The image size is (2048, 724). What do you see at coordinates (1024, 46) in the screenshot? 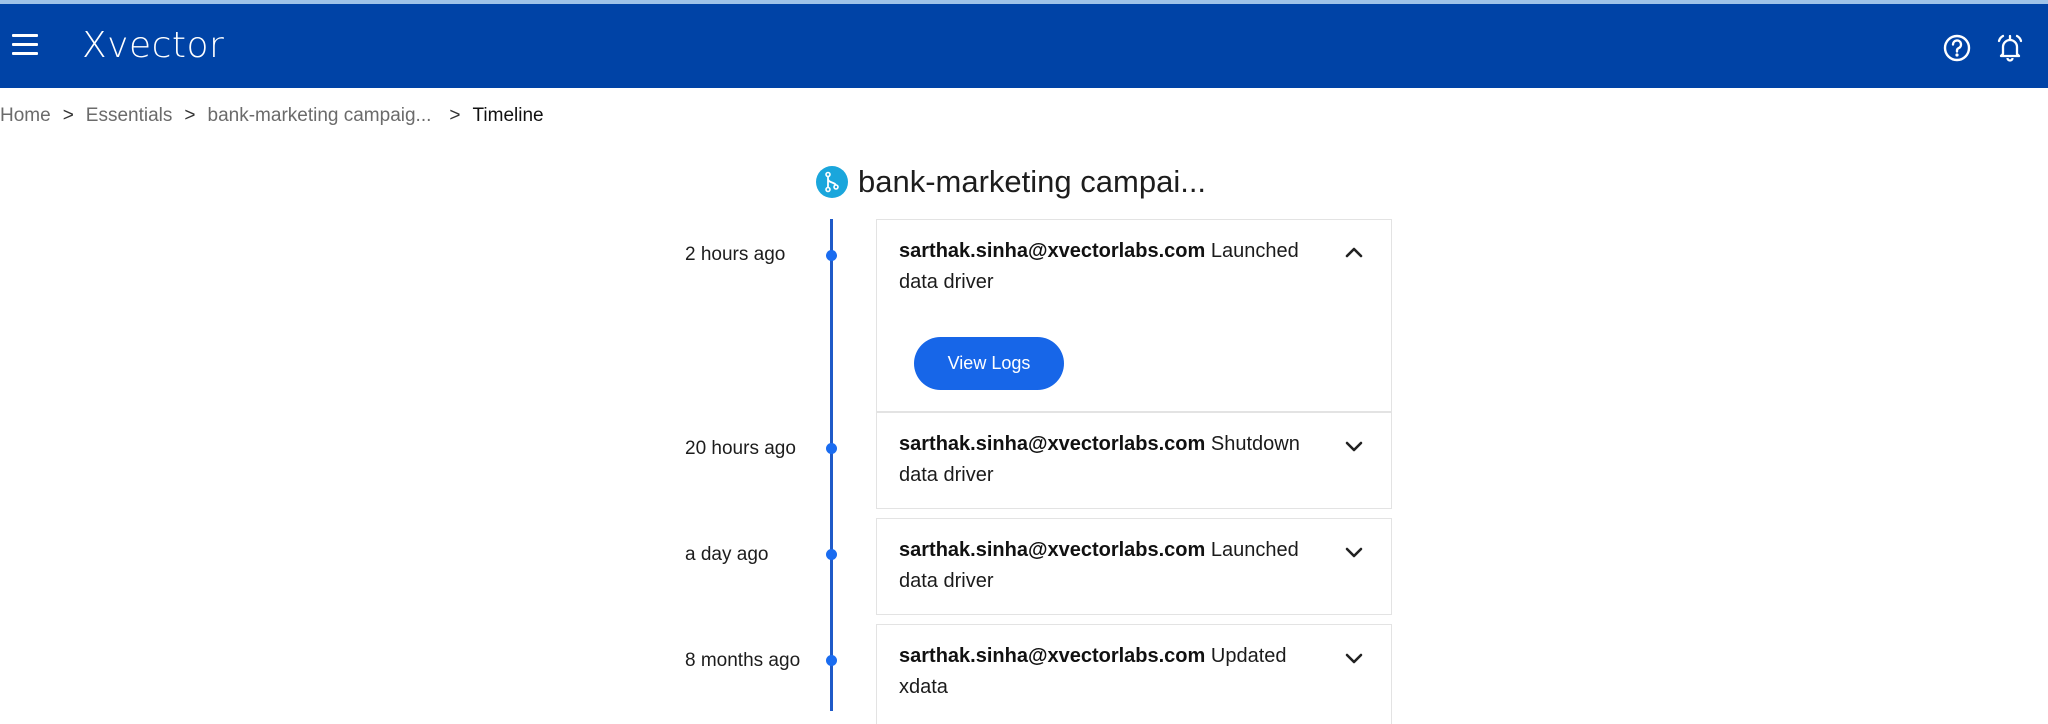
I see `app-bar: Xvector` at bounding box center [1024, 46].